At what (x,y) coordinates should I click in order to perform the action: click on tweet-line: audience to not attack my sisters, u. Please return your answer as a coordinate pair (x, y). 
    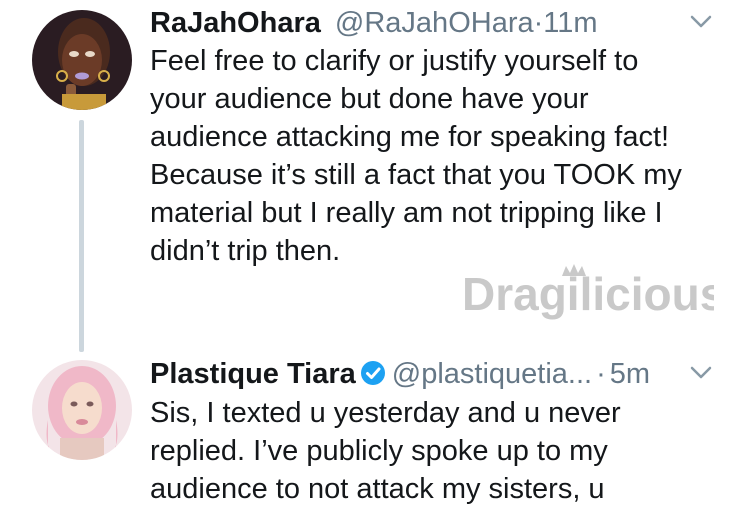
    Looking at the image, I should click on (377, 489).